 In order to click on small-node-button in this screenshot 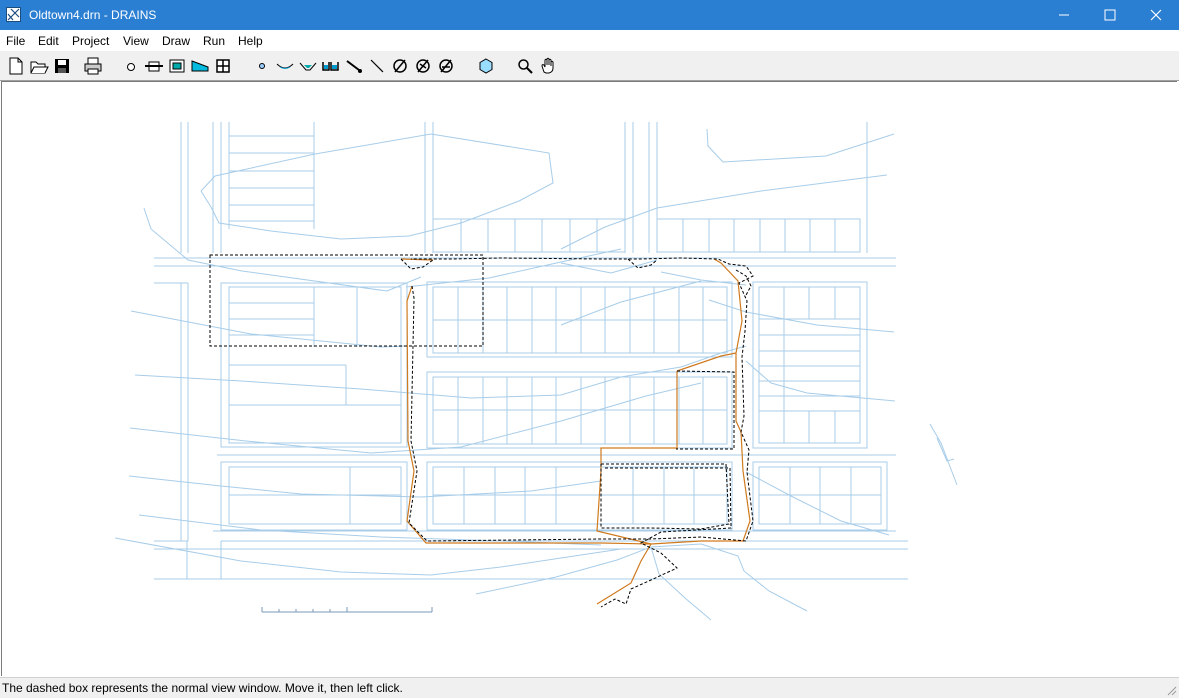, I will do `click(262, 66)`.